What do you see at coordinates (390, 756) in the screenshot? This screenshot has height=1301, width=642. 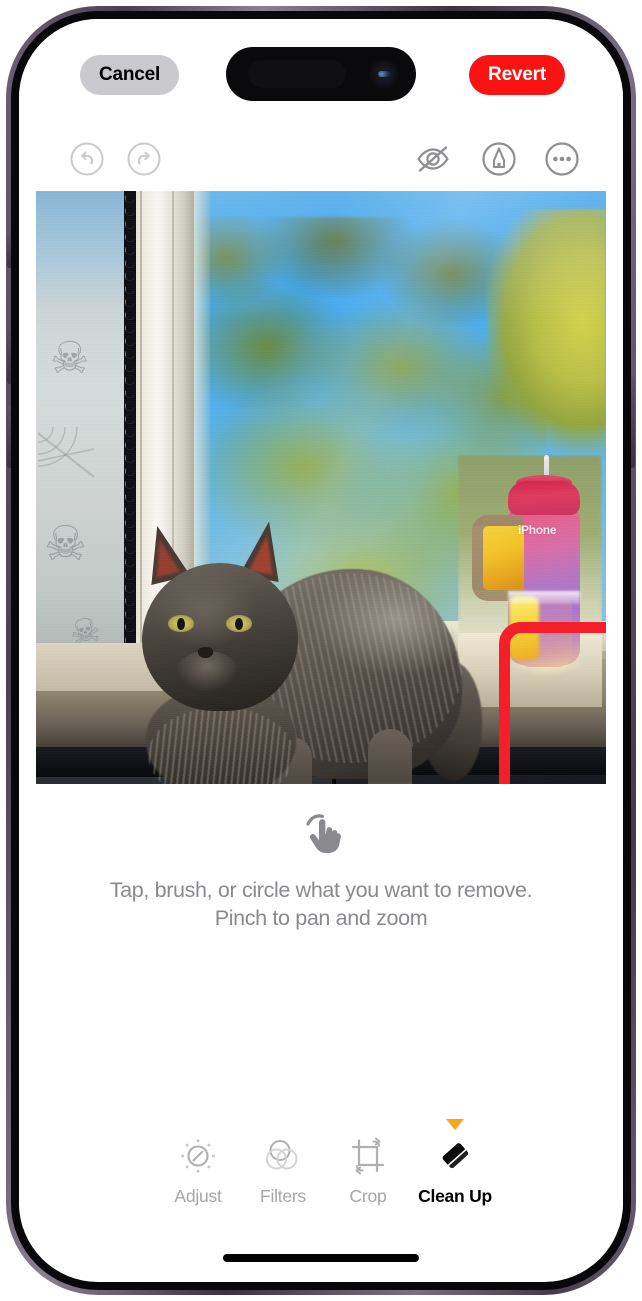 I see `cat-back-leg` at bounding box center [390, 756].